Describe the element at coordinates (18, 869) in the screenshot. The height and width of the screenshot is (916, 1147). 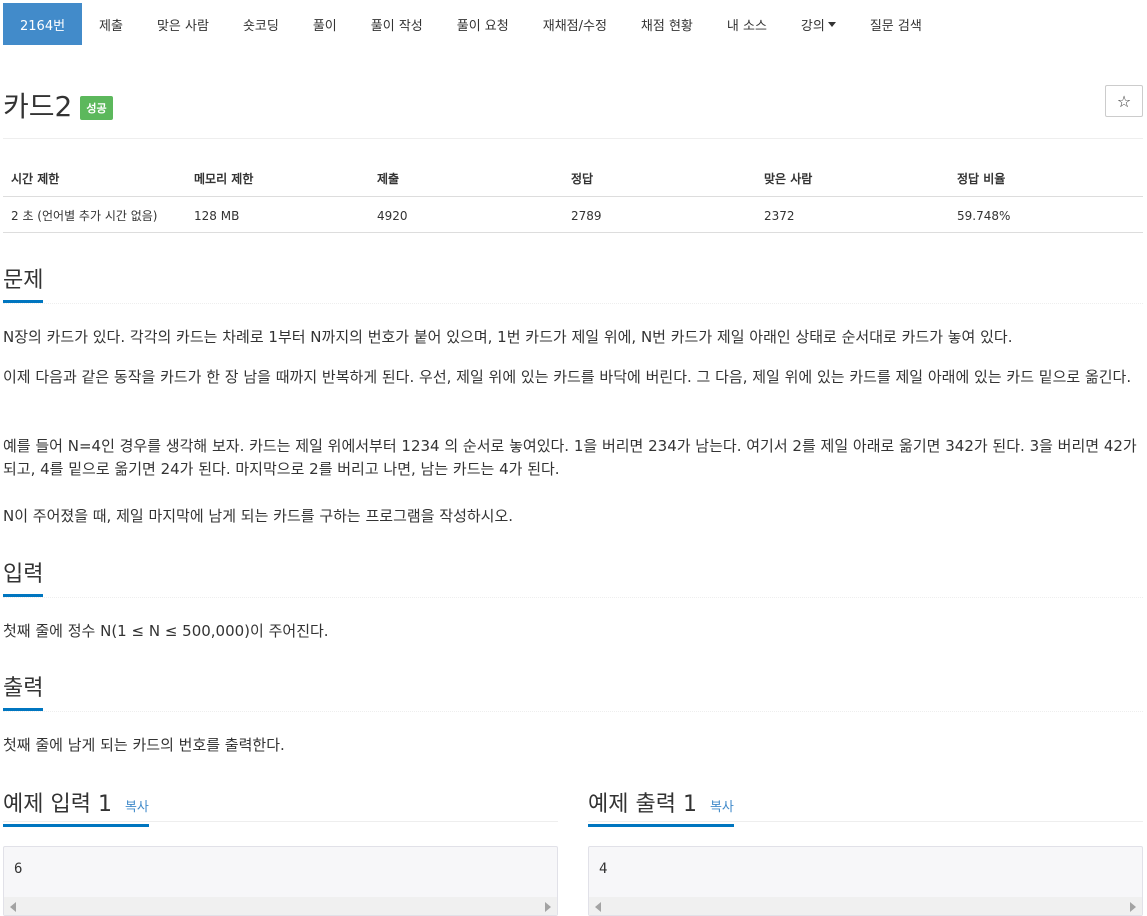
I see `sample-input-value: 6` at that location.